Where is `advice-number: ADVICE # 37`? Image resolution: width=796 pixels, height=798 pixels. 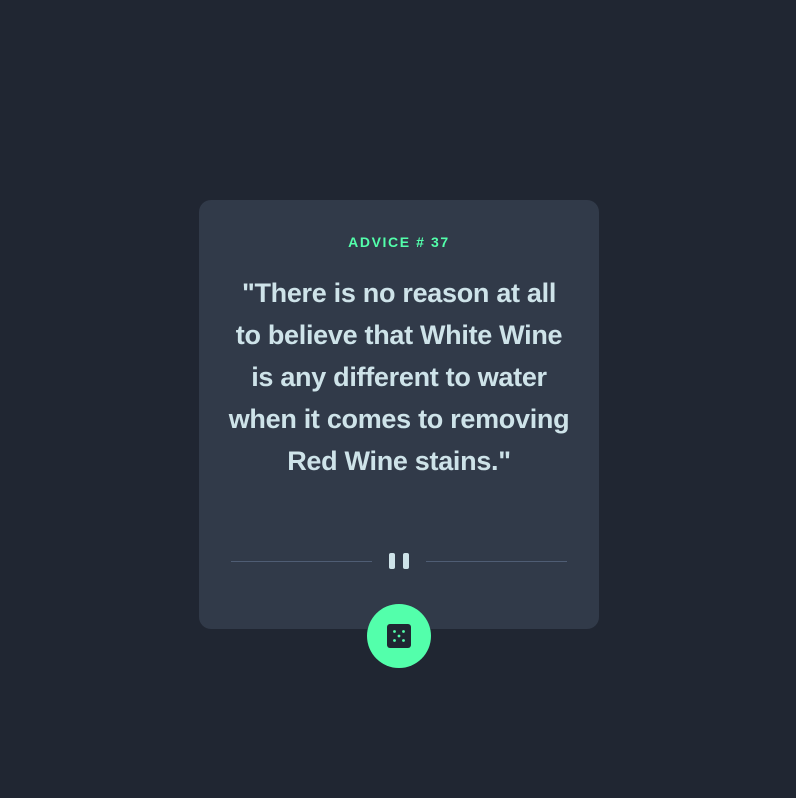
advice-number: ADVICE # 37 is located at coordinates (399, 242).